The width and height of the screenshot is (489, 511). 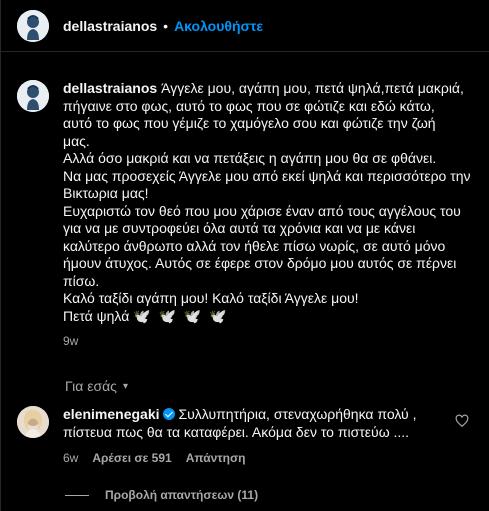 What do you see at coordinates (91, 386) in the screenshot?
I see `sort-label: Για εσάς` at bounding box center [91, 386].